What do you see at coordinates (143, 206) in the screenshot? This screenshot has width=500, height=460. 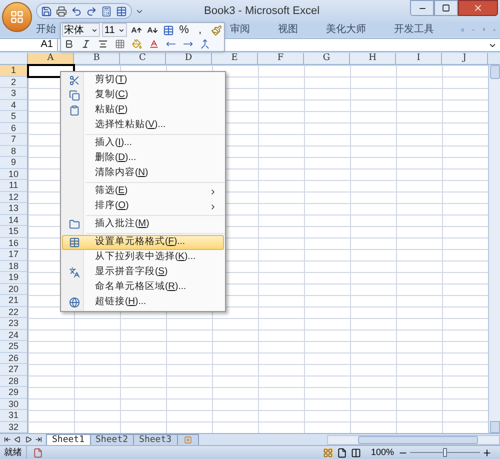 I see `menu-item: 排序(O)` at bounding box center [143, 206].